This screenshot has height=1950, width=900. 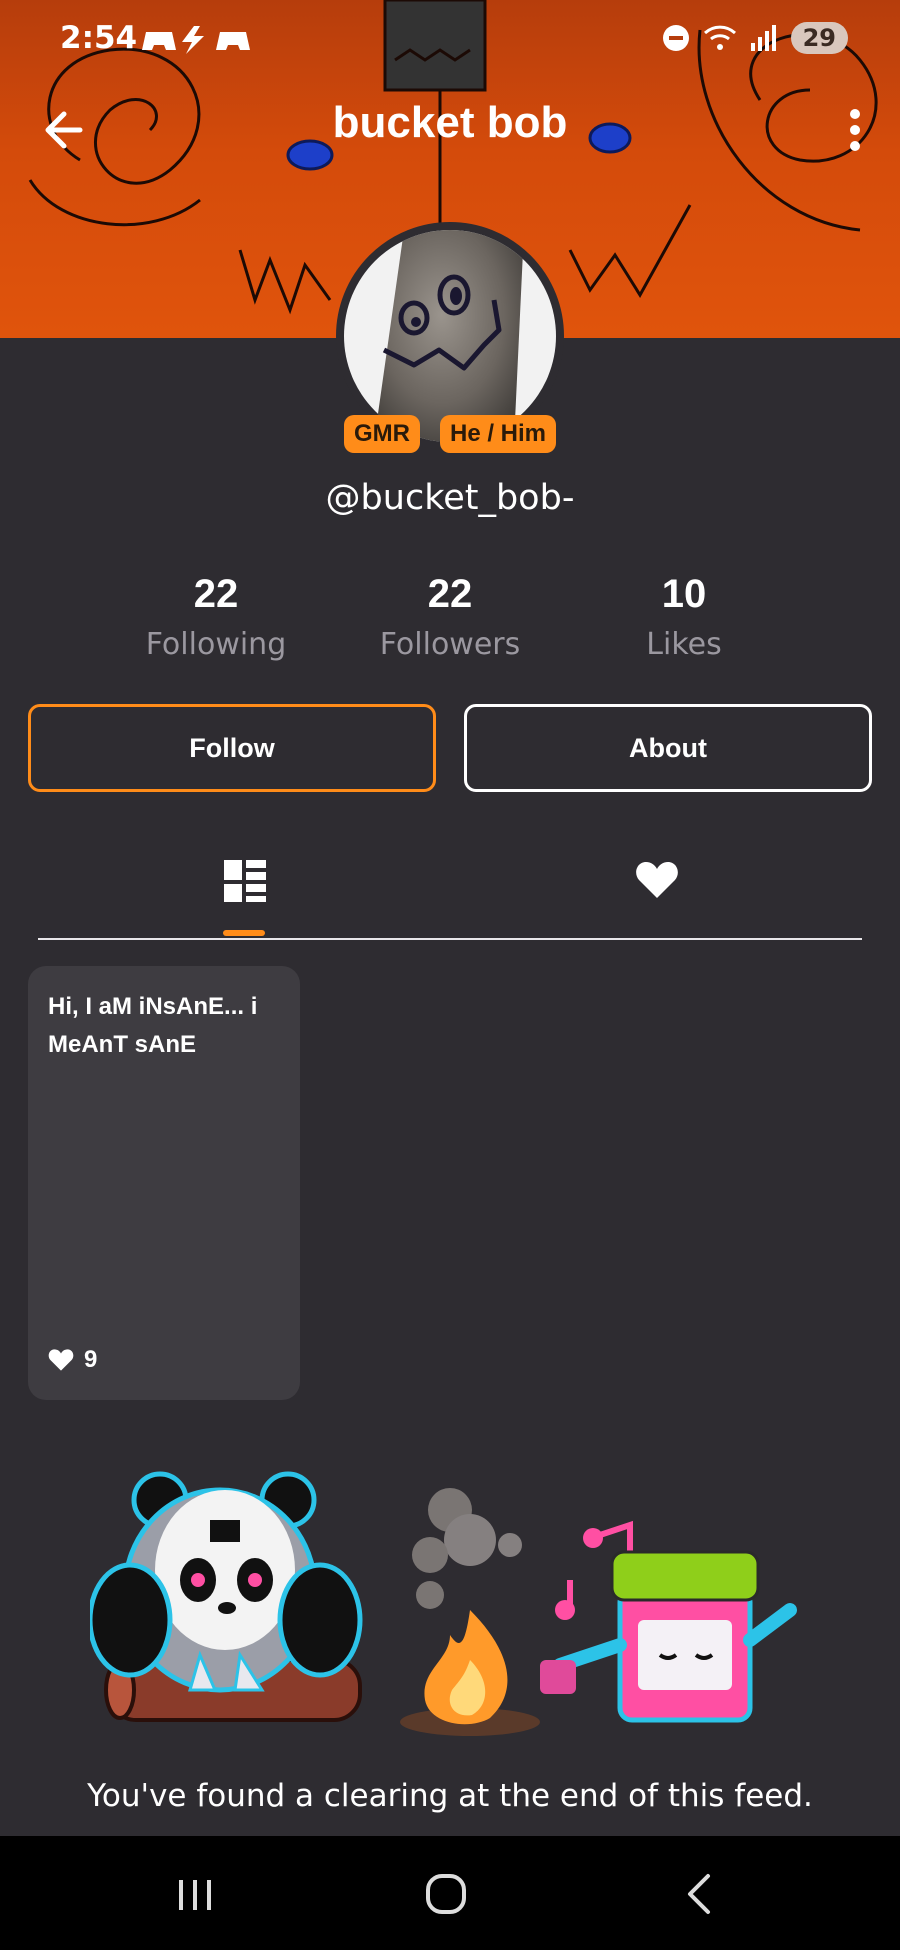 What do you see at coordinates (197, 41) in the screenshot?
I see `notification-icons` at bounding box center [197, 41].